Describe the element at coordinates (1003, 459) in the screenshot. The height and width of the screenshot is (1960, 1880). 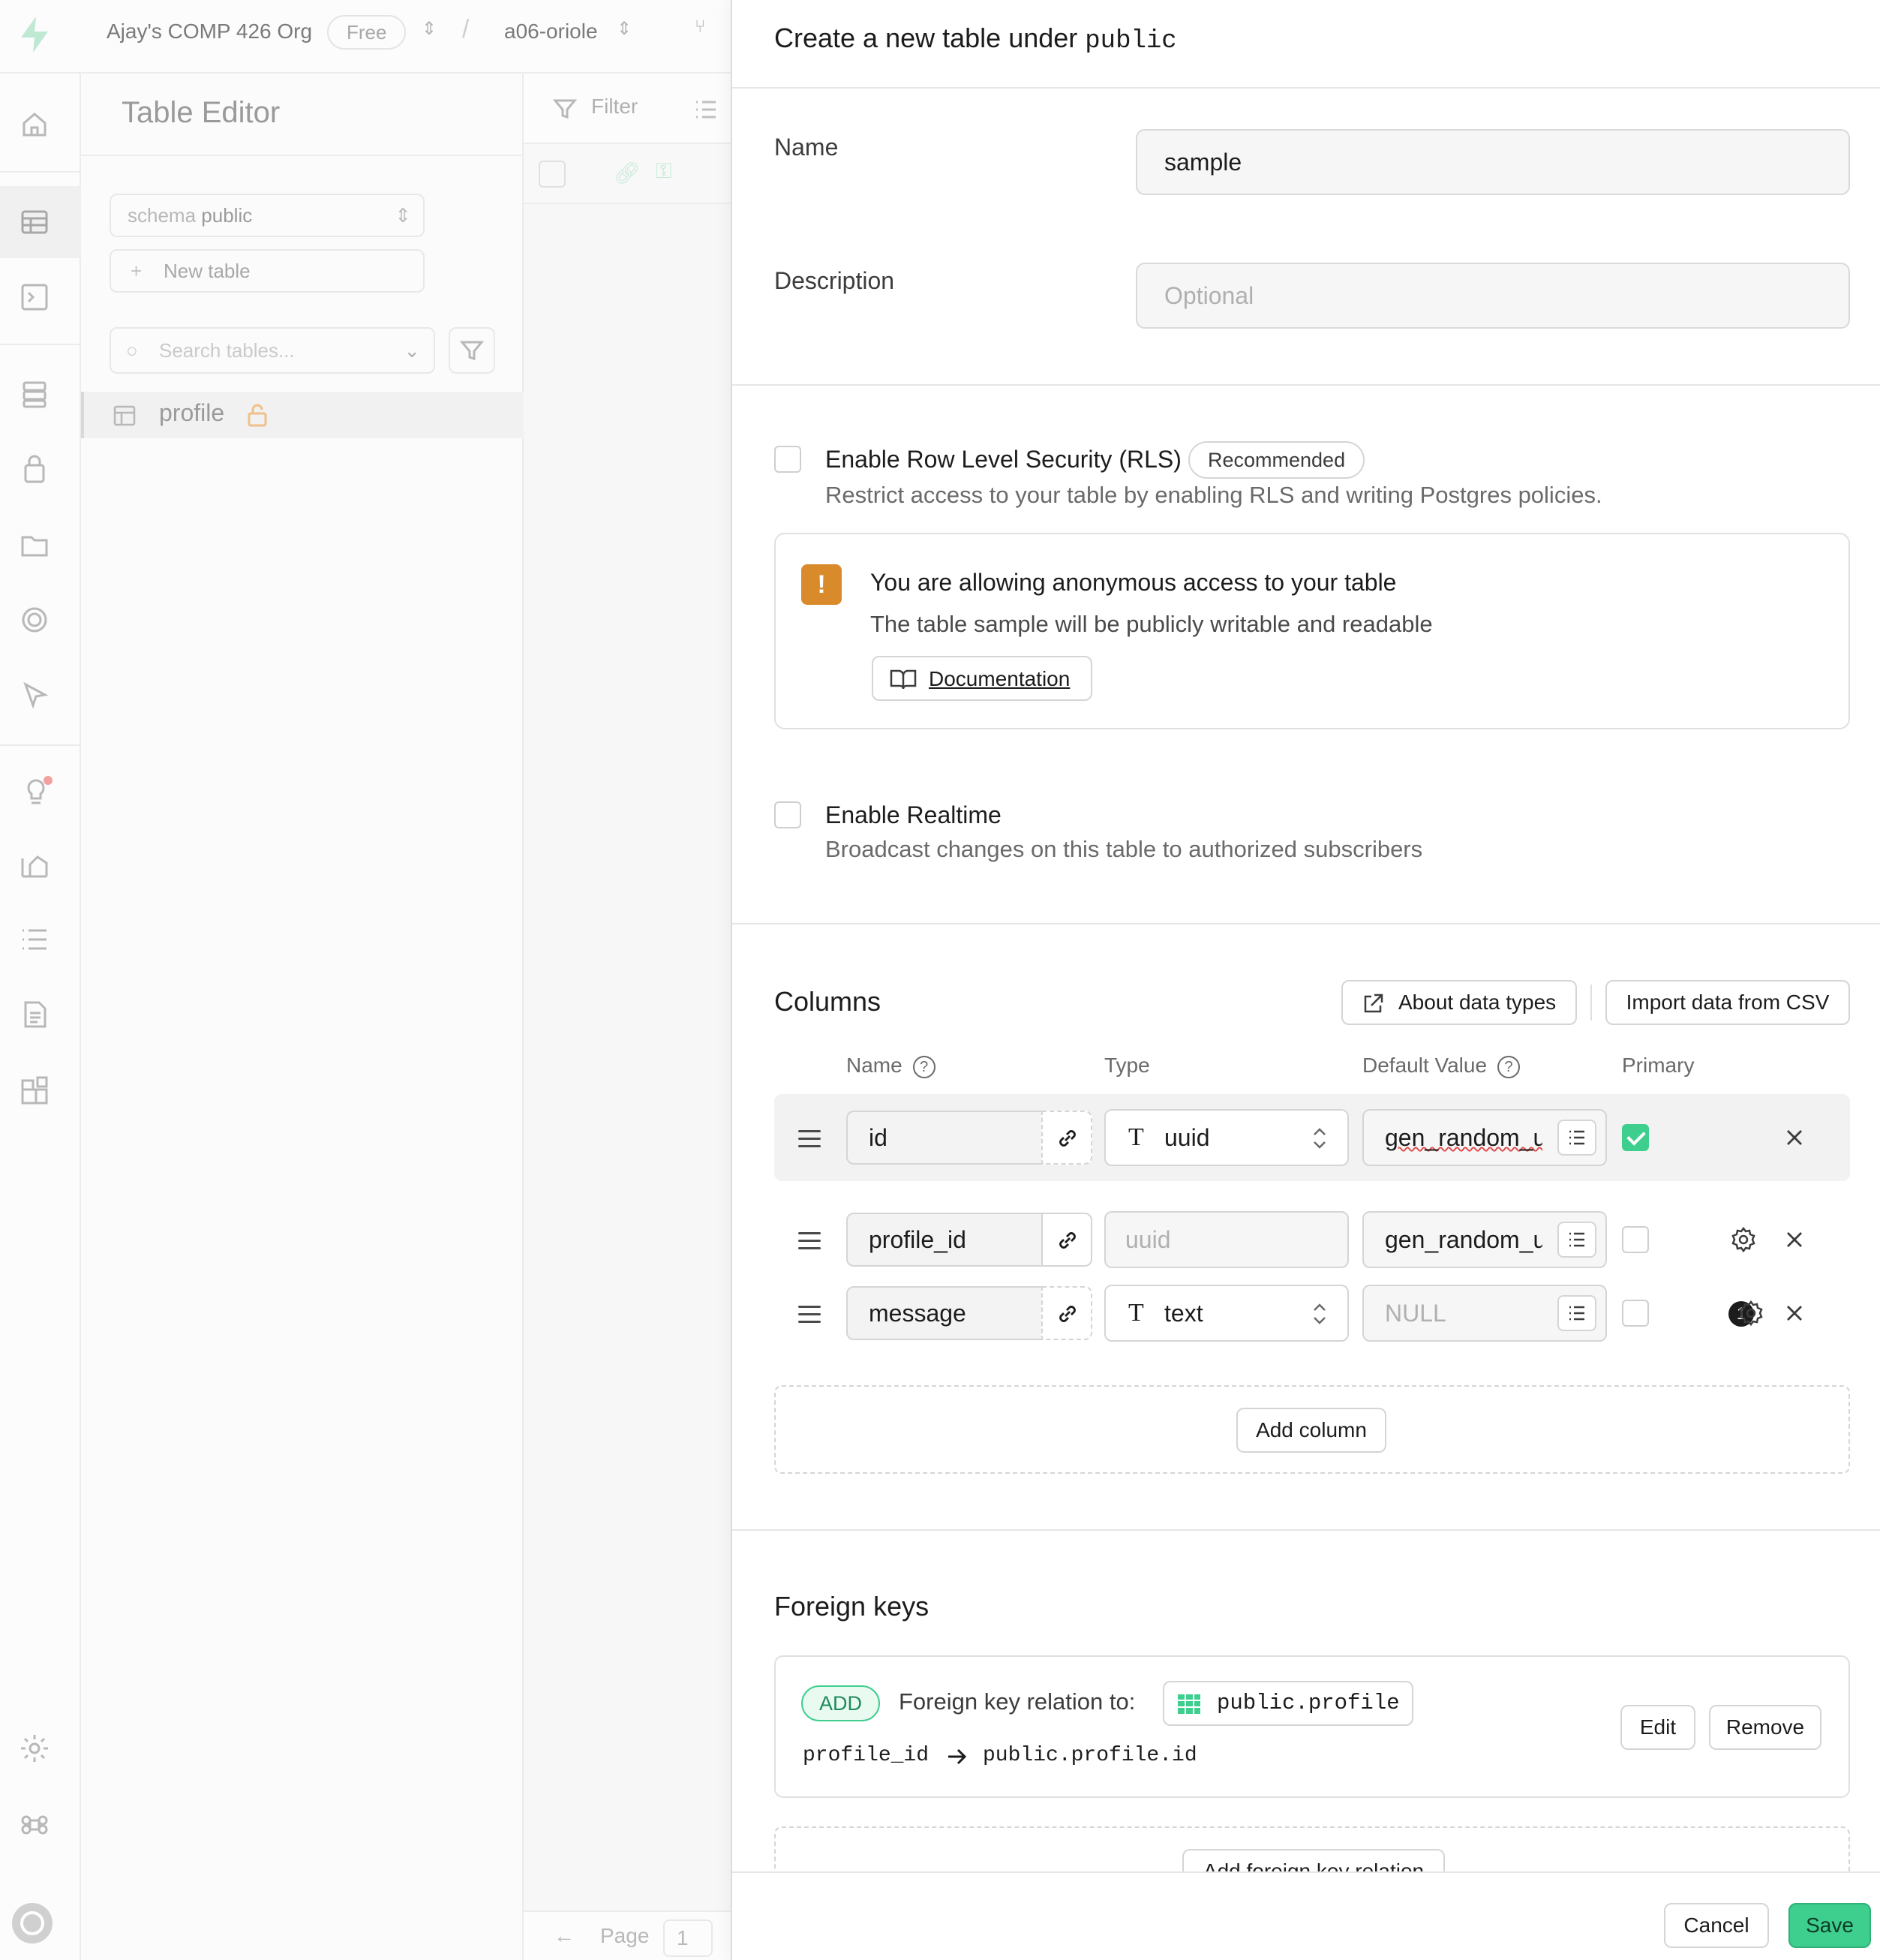
I see `rls-title: Enable Row Level Security (RLS)` at that location.